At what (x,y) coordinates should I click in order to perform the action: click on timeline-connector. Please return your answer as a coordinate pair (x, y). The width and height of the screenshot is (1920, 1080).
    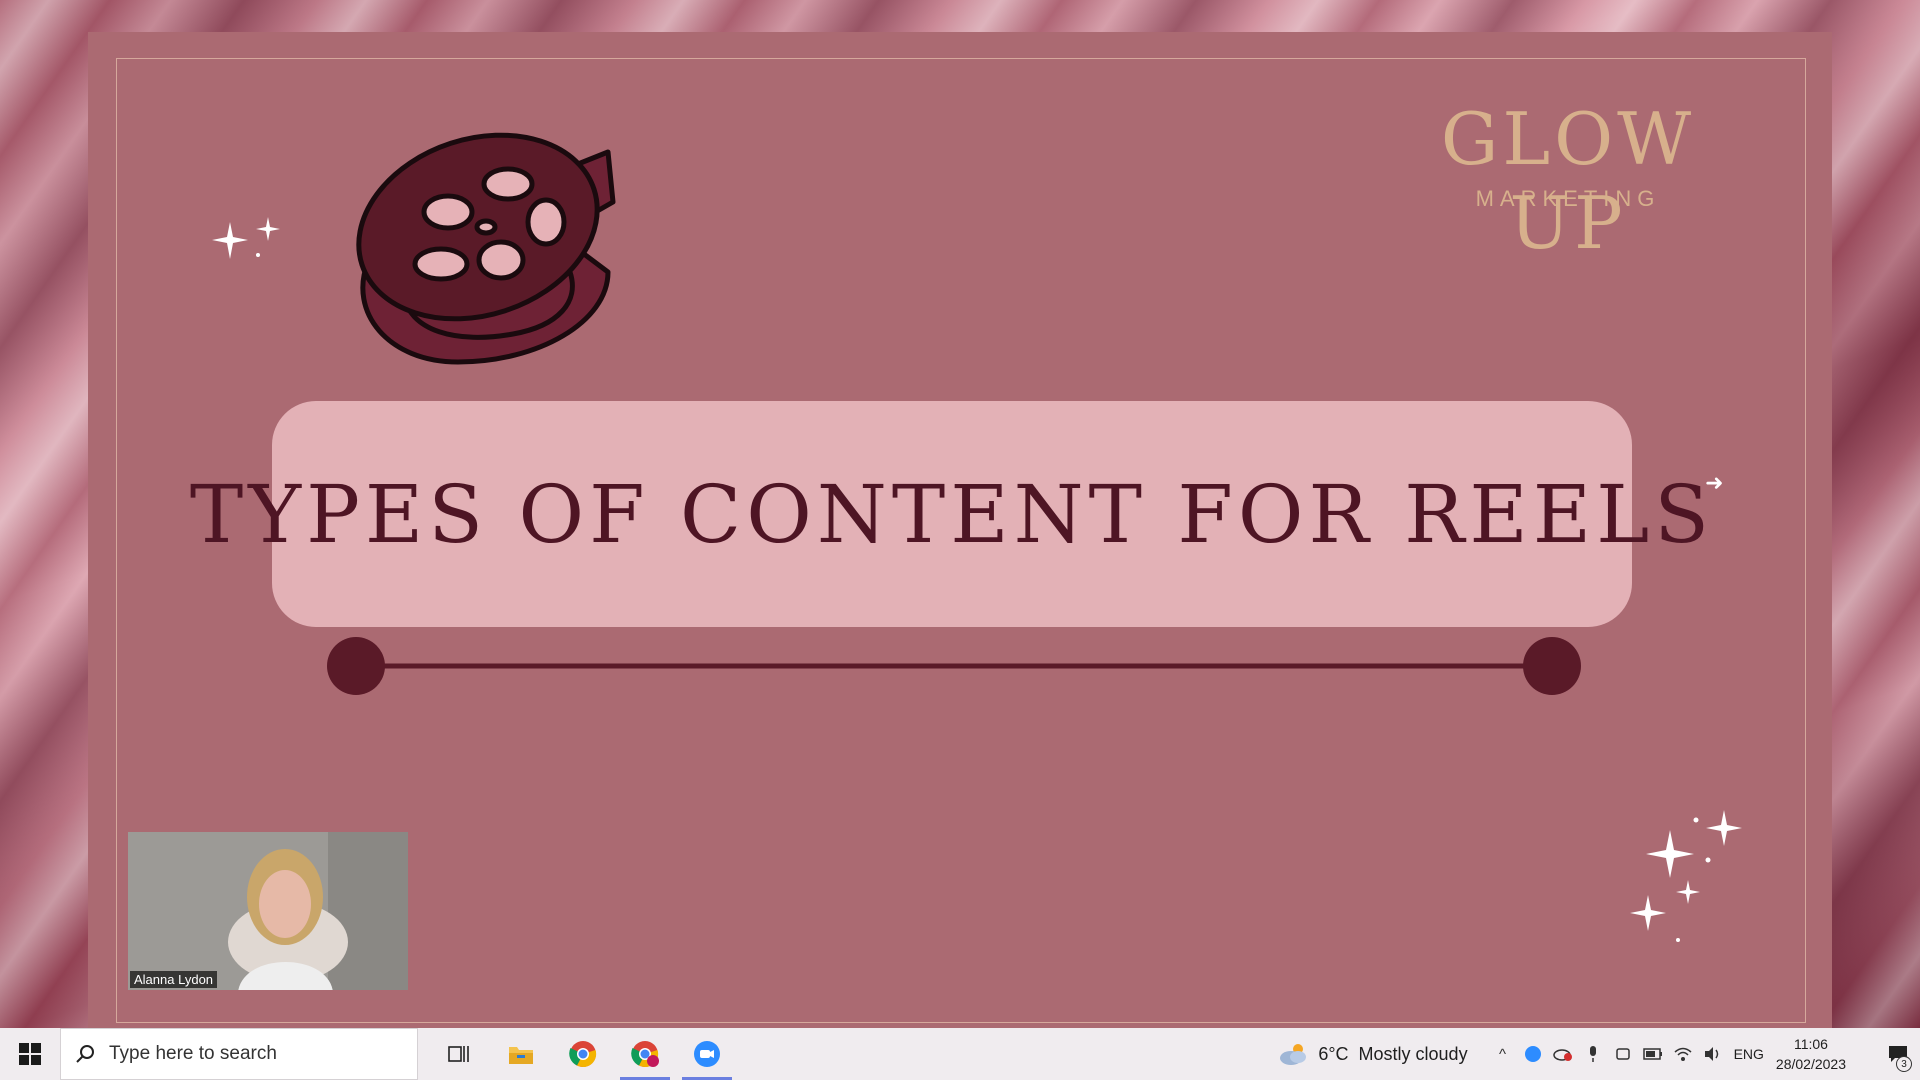
    Looking at the image, I should click on (954, 666).